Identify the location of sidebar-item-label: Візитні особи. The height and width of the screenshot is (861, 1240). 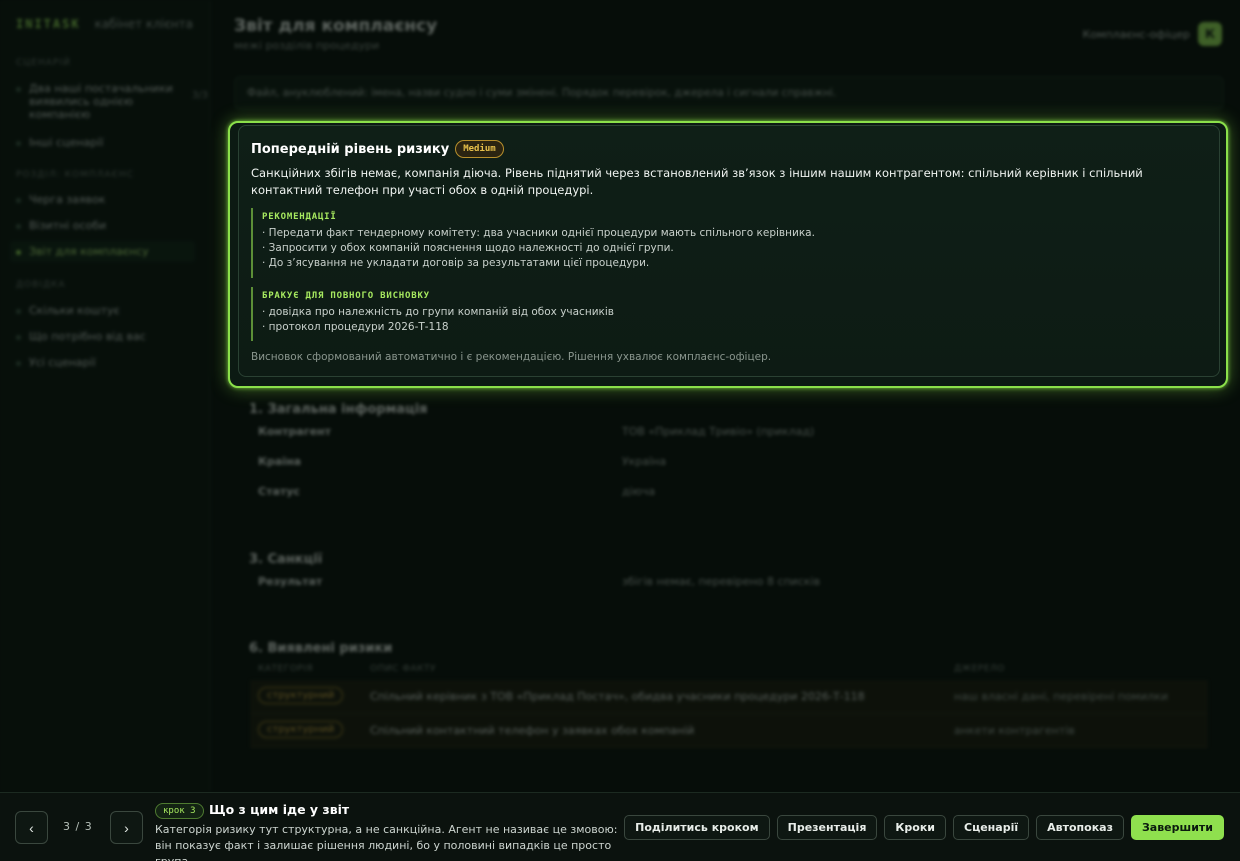
(68, 225).